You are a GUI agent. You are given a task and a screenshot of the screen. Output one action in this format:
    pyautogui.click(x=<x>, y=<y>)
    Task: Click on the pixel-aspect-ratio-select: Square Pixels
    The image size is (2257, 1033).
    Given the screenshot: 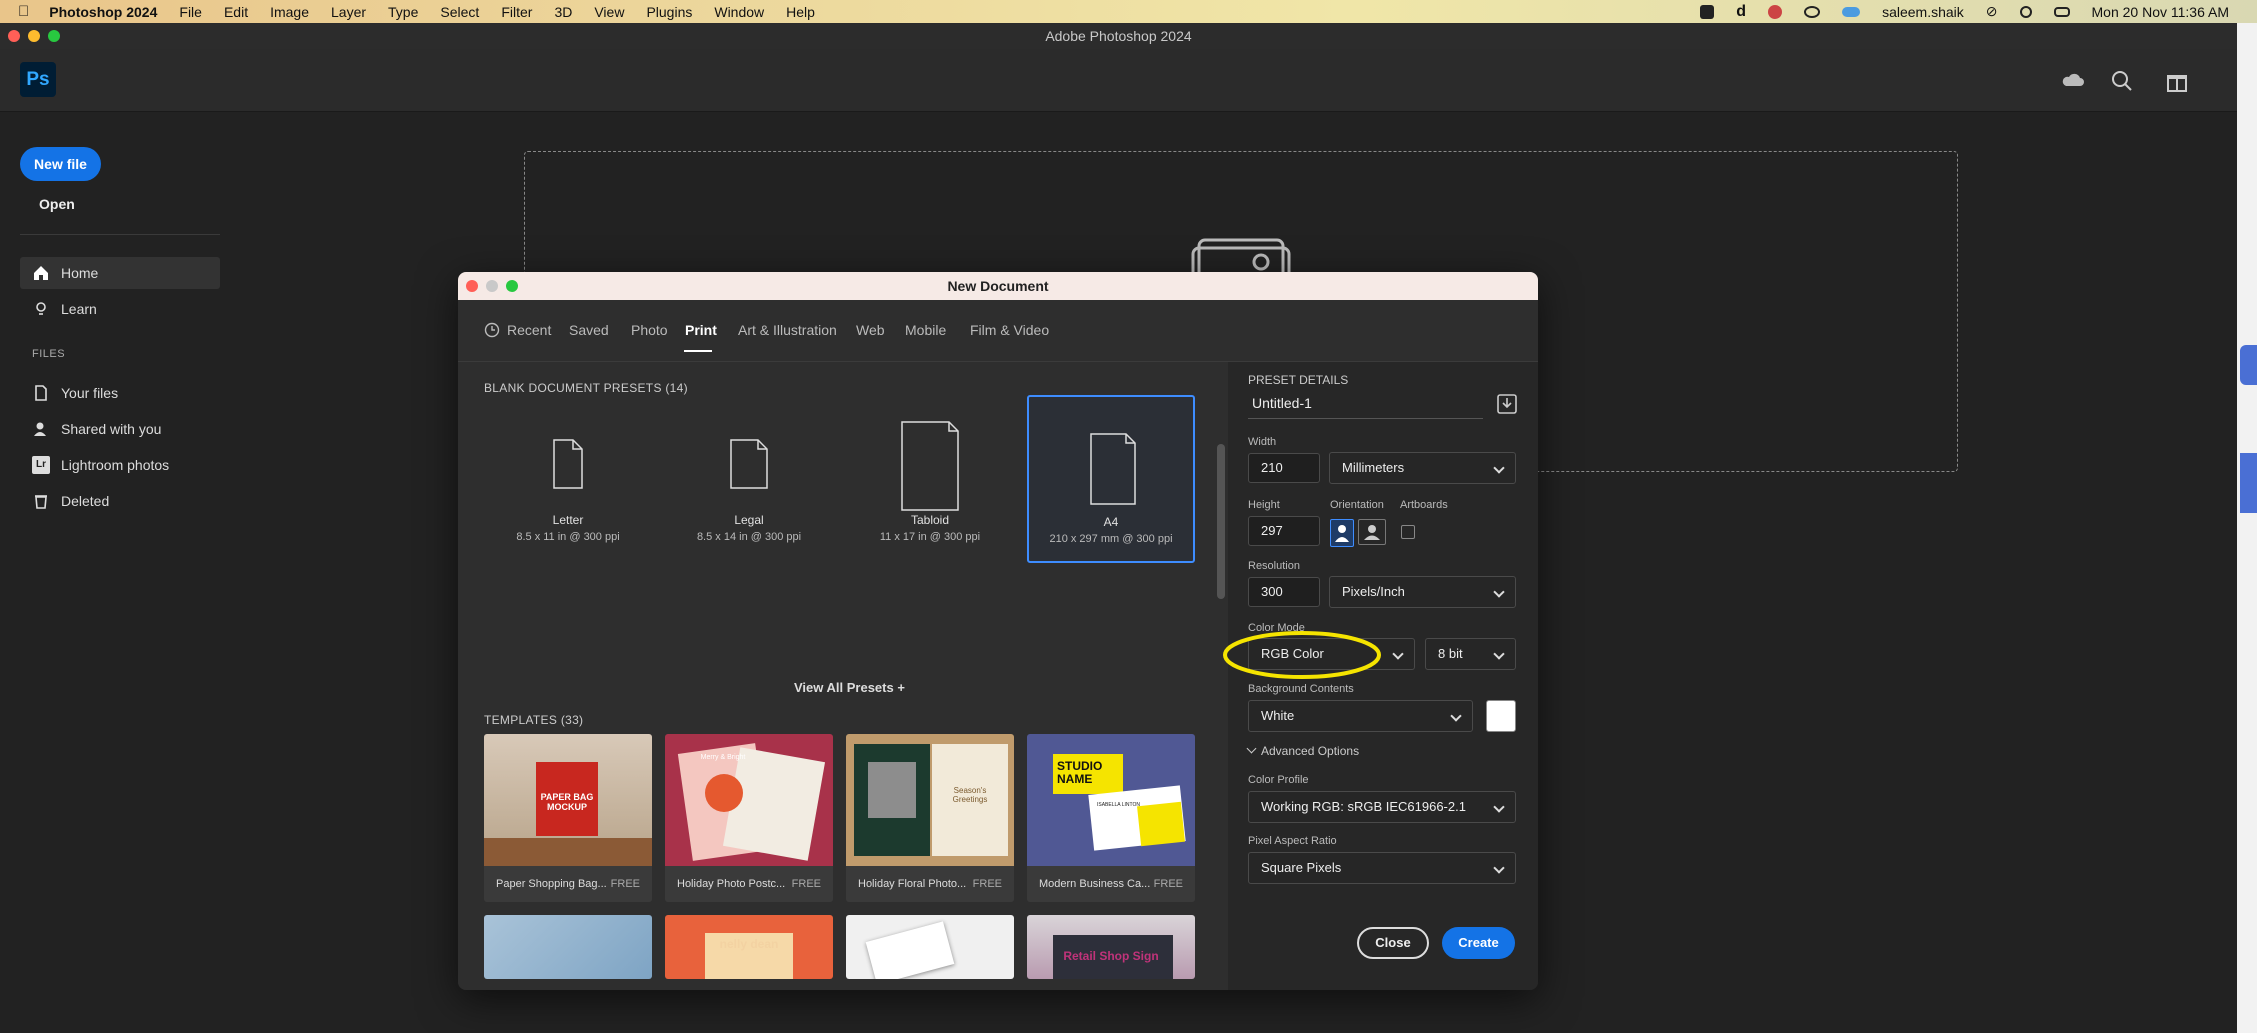 What is the action you would take?
    pyautogui.click(x=1382, y=868)
    